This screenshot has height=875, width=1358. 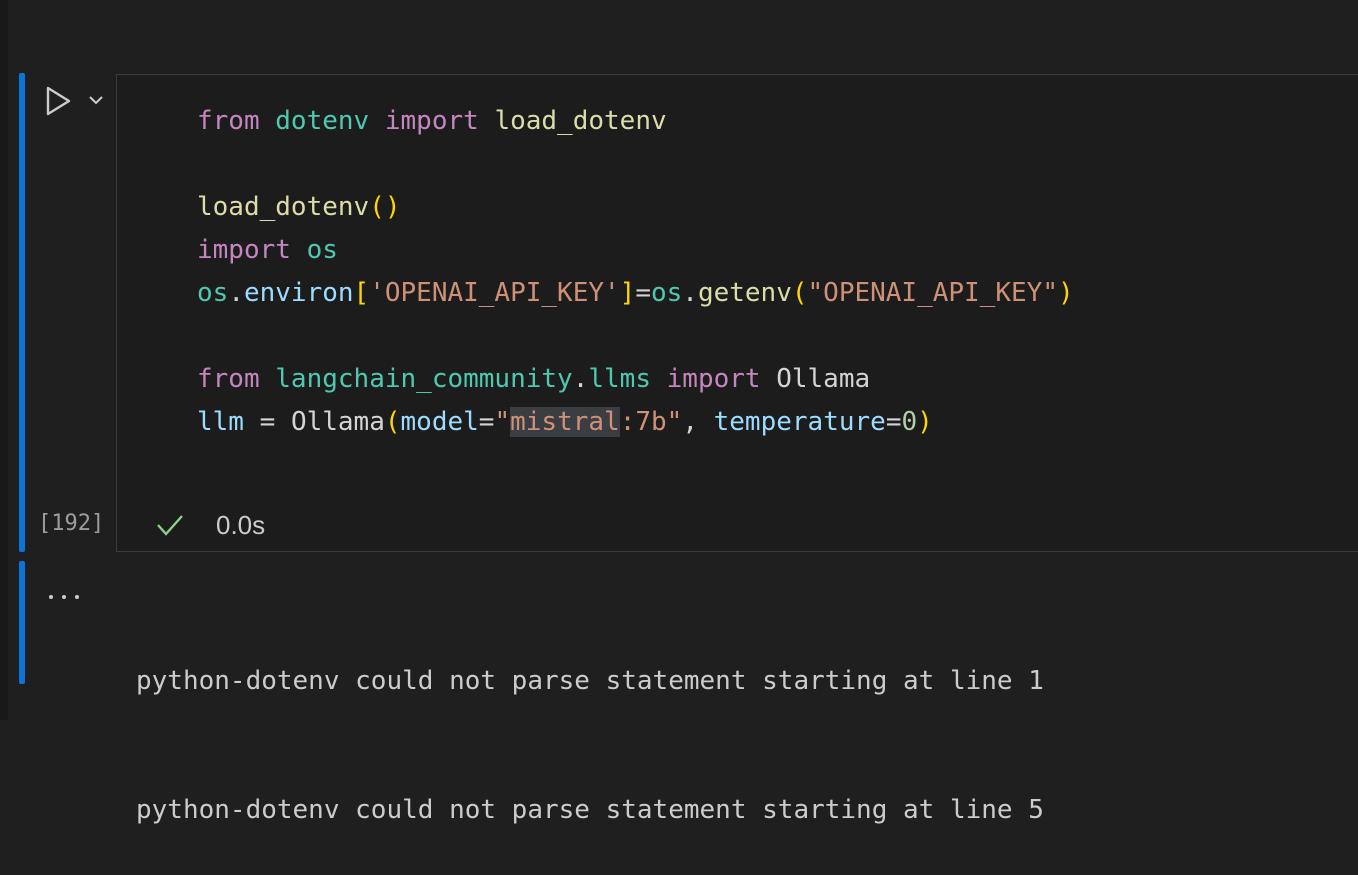 I want to click on code-line: import os, so click(x=635, y=250).